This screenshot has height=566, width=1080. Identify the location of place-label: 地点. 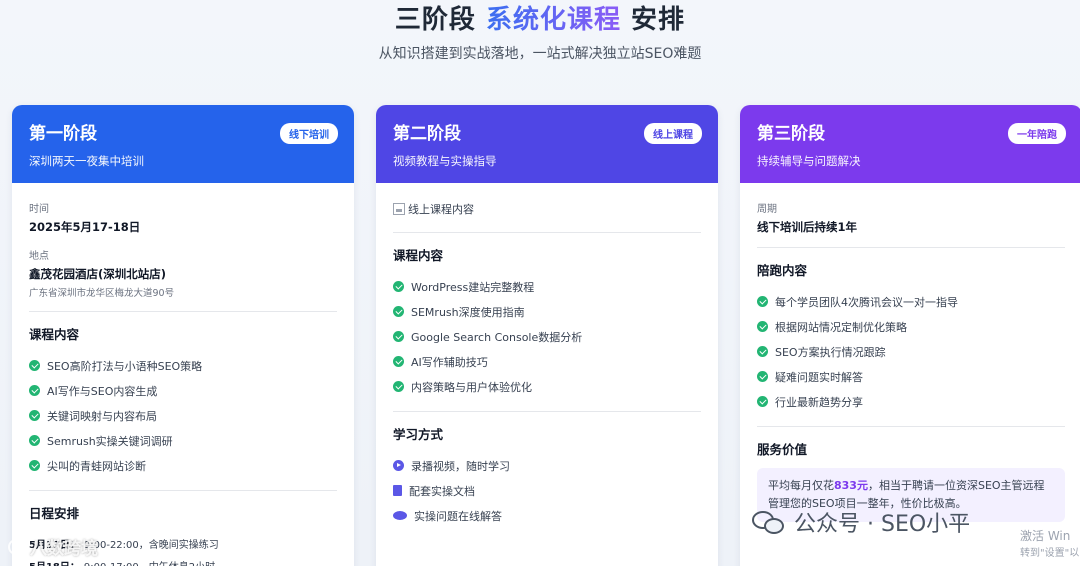
(39, 256).